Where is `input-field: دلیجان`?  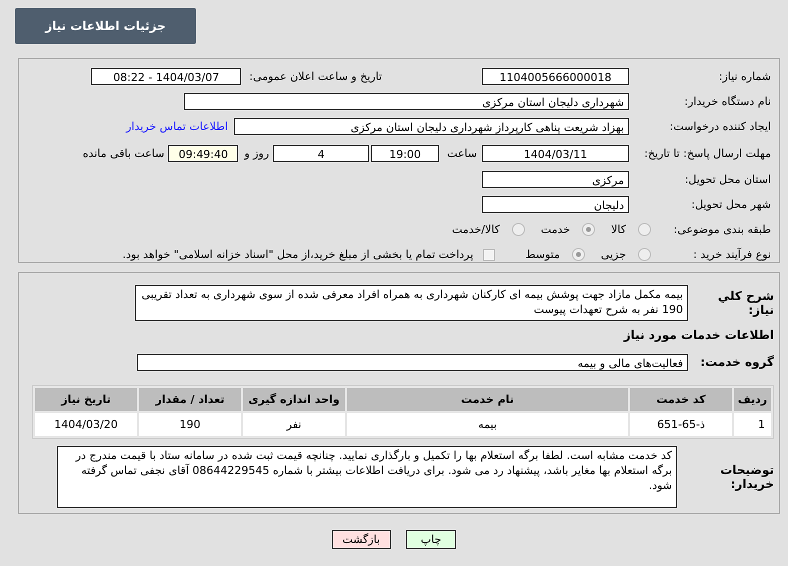
input-field: دلیجان is located at coordinates (555, 204).